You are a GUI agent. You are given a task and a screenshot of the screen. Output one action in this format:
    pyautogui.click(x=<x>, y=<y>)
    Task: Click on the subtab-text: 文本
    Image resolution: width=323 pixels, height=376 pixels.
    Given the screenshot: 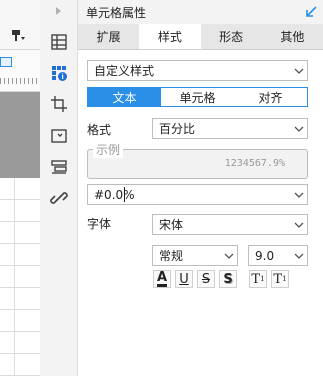 What is the action you would take?
    pyautogui.click(x=124, y=97)
    